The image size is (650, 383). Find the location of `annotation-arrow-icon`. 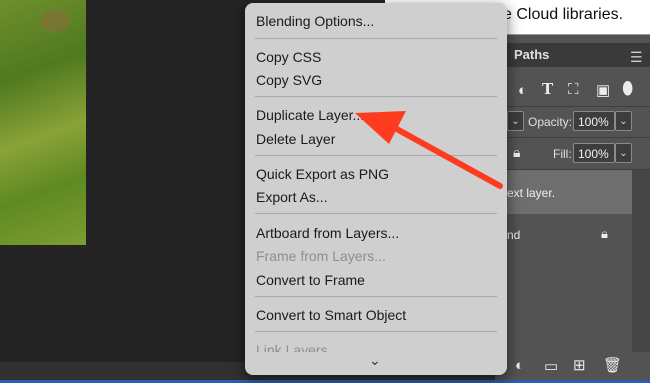

annotation-arrow-icon is located at coordinates (429, 150).